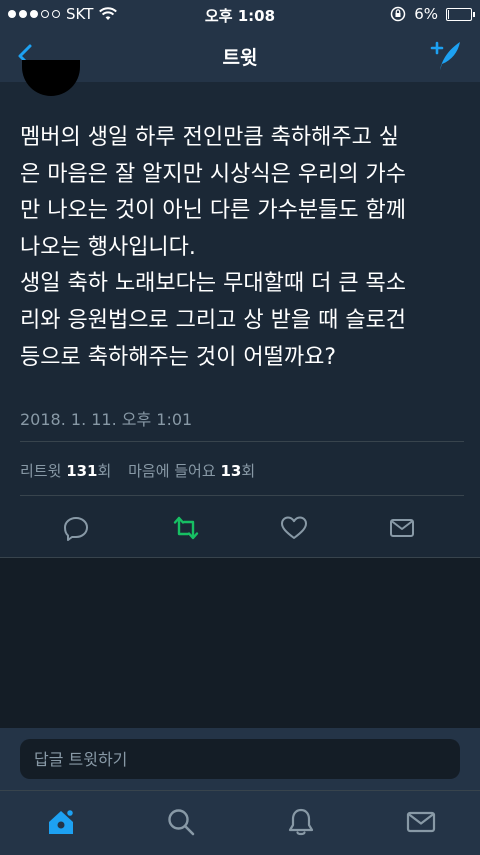 The height and width of the screenshot is (855, 480). I want to click on engagement-stats: 리트윗 131회 마음에 들어요 13회, so click(137, 470).